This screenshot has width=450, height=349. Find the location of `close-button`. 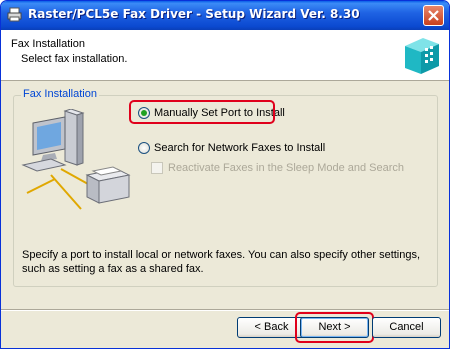

close-button is located at coordinates (433, 15).